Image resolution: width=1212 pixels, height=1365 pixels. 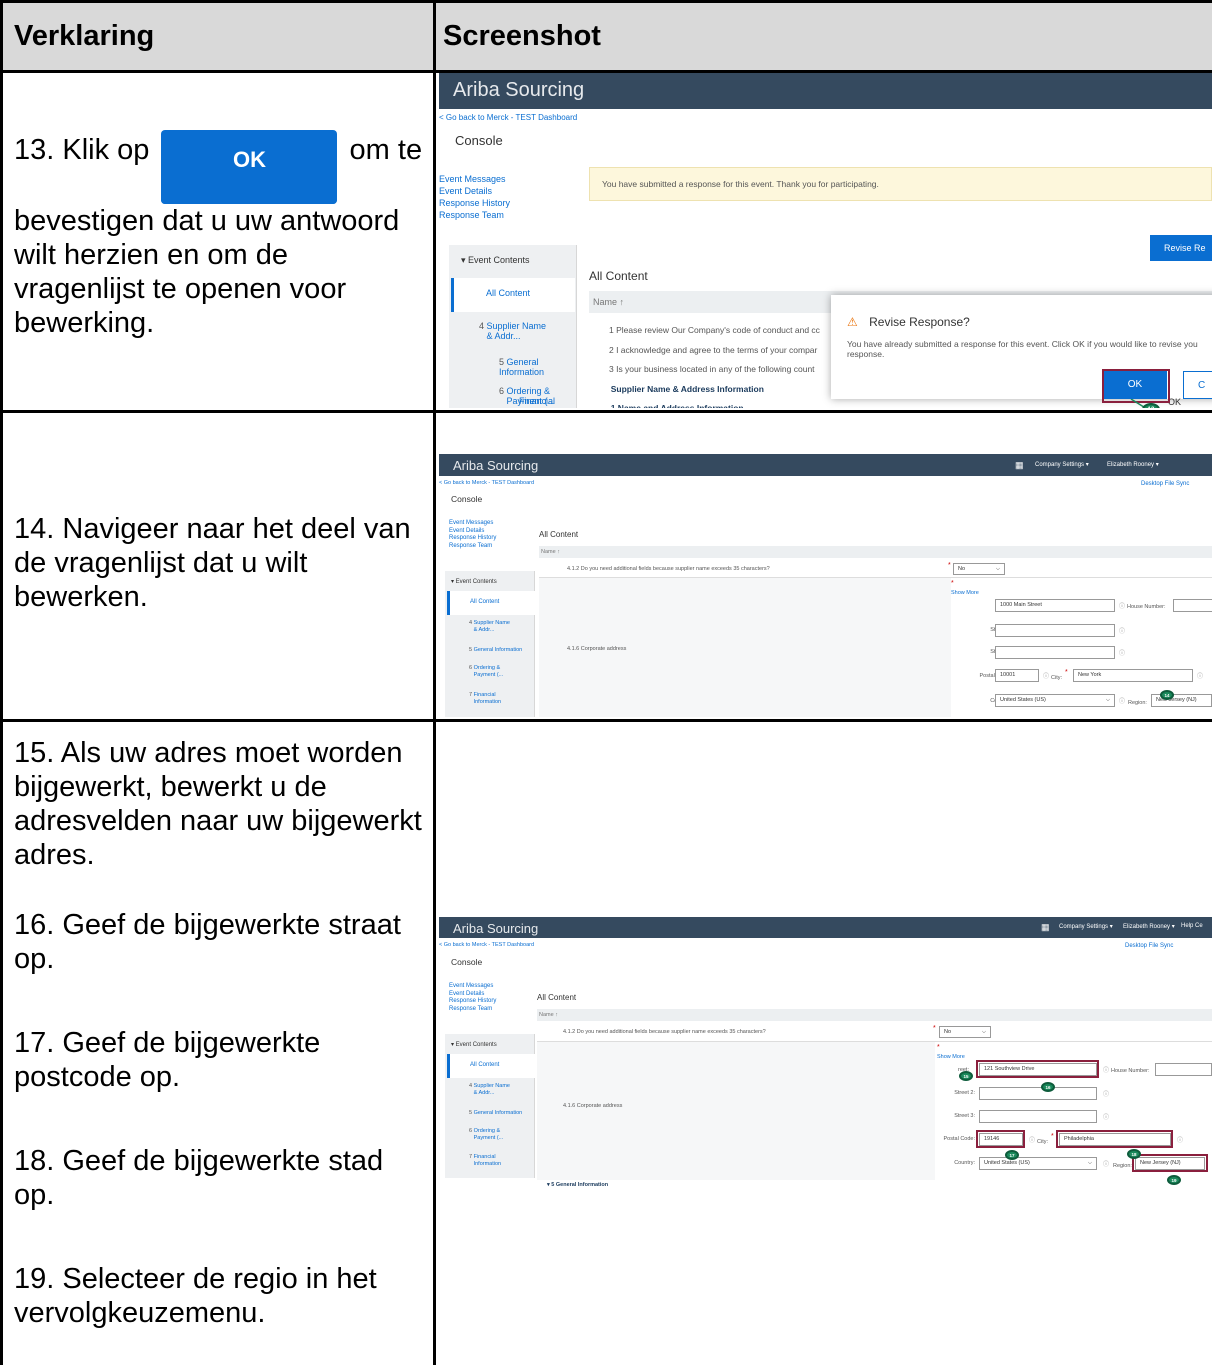 I want to click on question-4-1-6: 4.1.6 Corporate address, so click(x=593, y=1106).